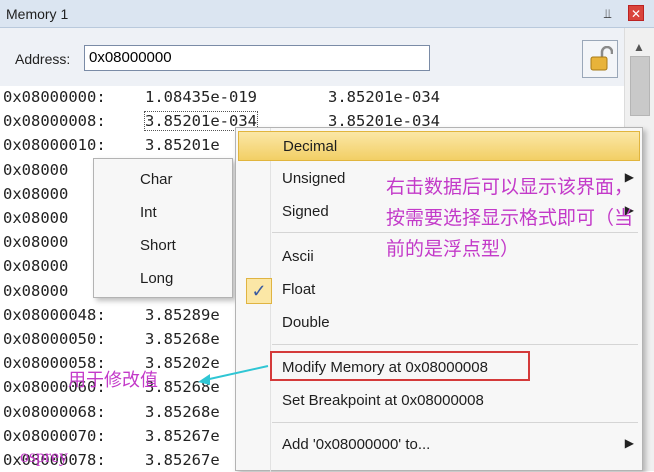  What do you see at coordinates (113, 380) in the screenshot?
I see `annotation-arrow-label: 用于修改值` at bounding box center [113, 380].